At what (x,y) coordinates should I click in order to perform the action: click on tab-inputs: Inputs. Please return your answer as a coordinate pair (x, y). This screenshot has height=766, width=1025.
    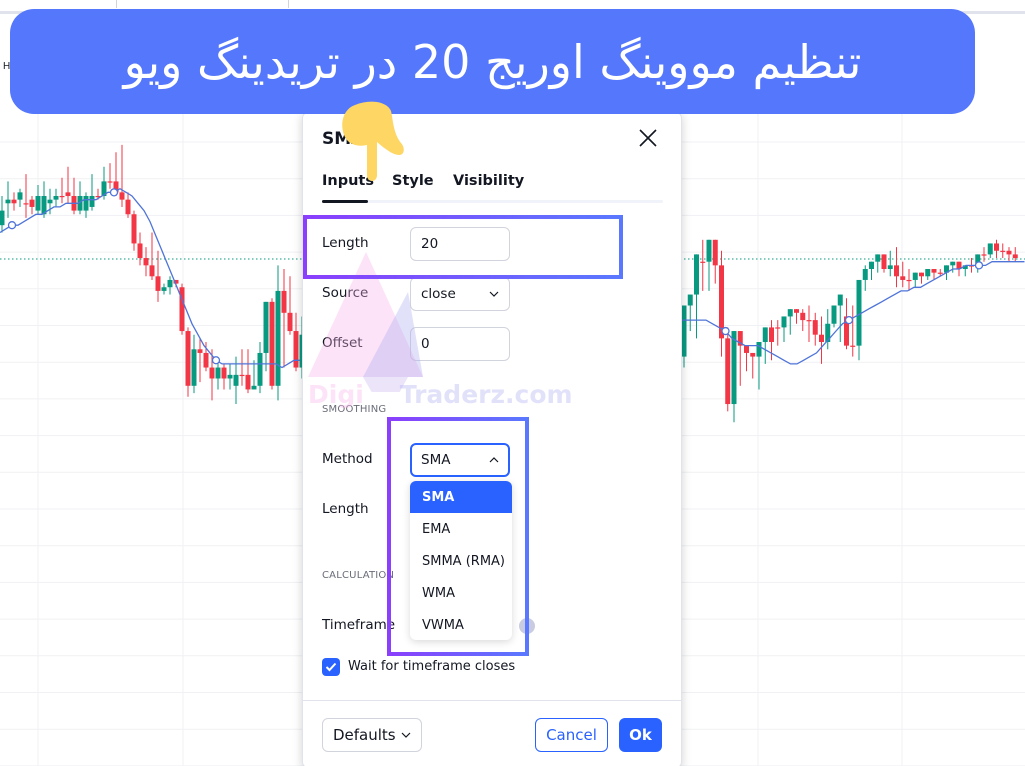
    Looking at the image, I should click on (348, 181).